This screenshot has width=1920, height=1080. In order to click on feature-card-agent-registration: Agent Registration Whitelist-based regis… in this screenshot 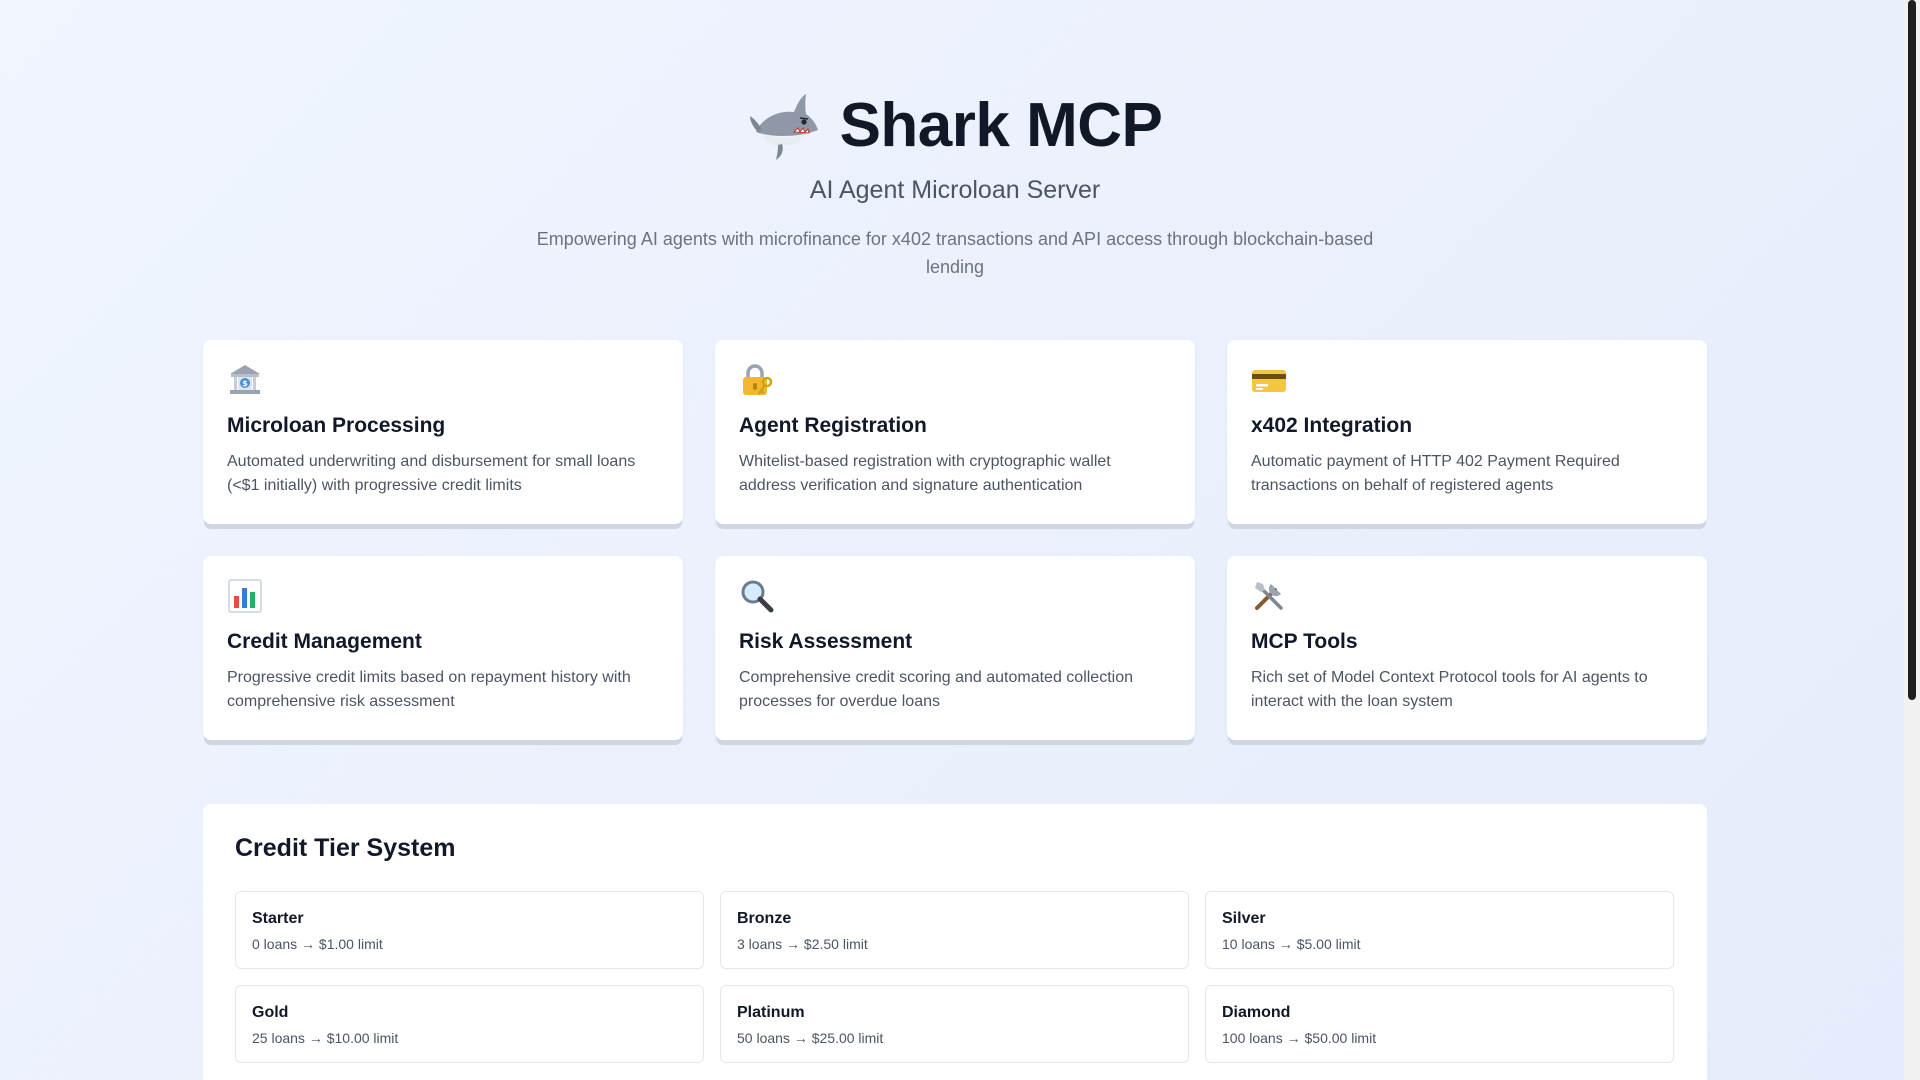, I will do `click(955, 432)`.